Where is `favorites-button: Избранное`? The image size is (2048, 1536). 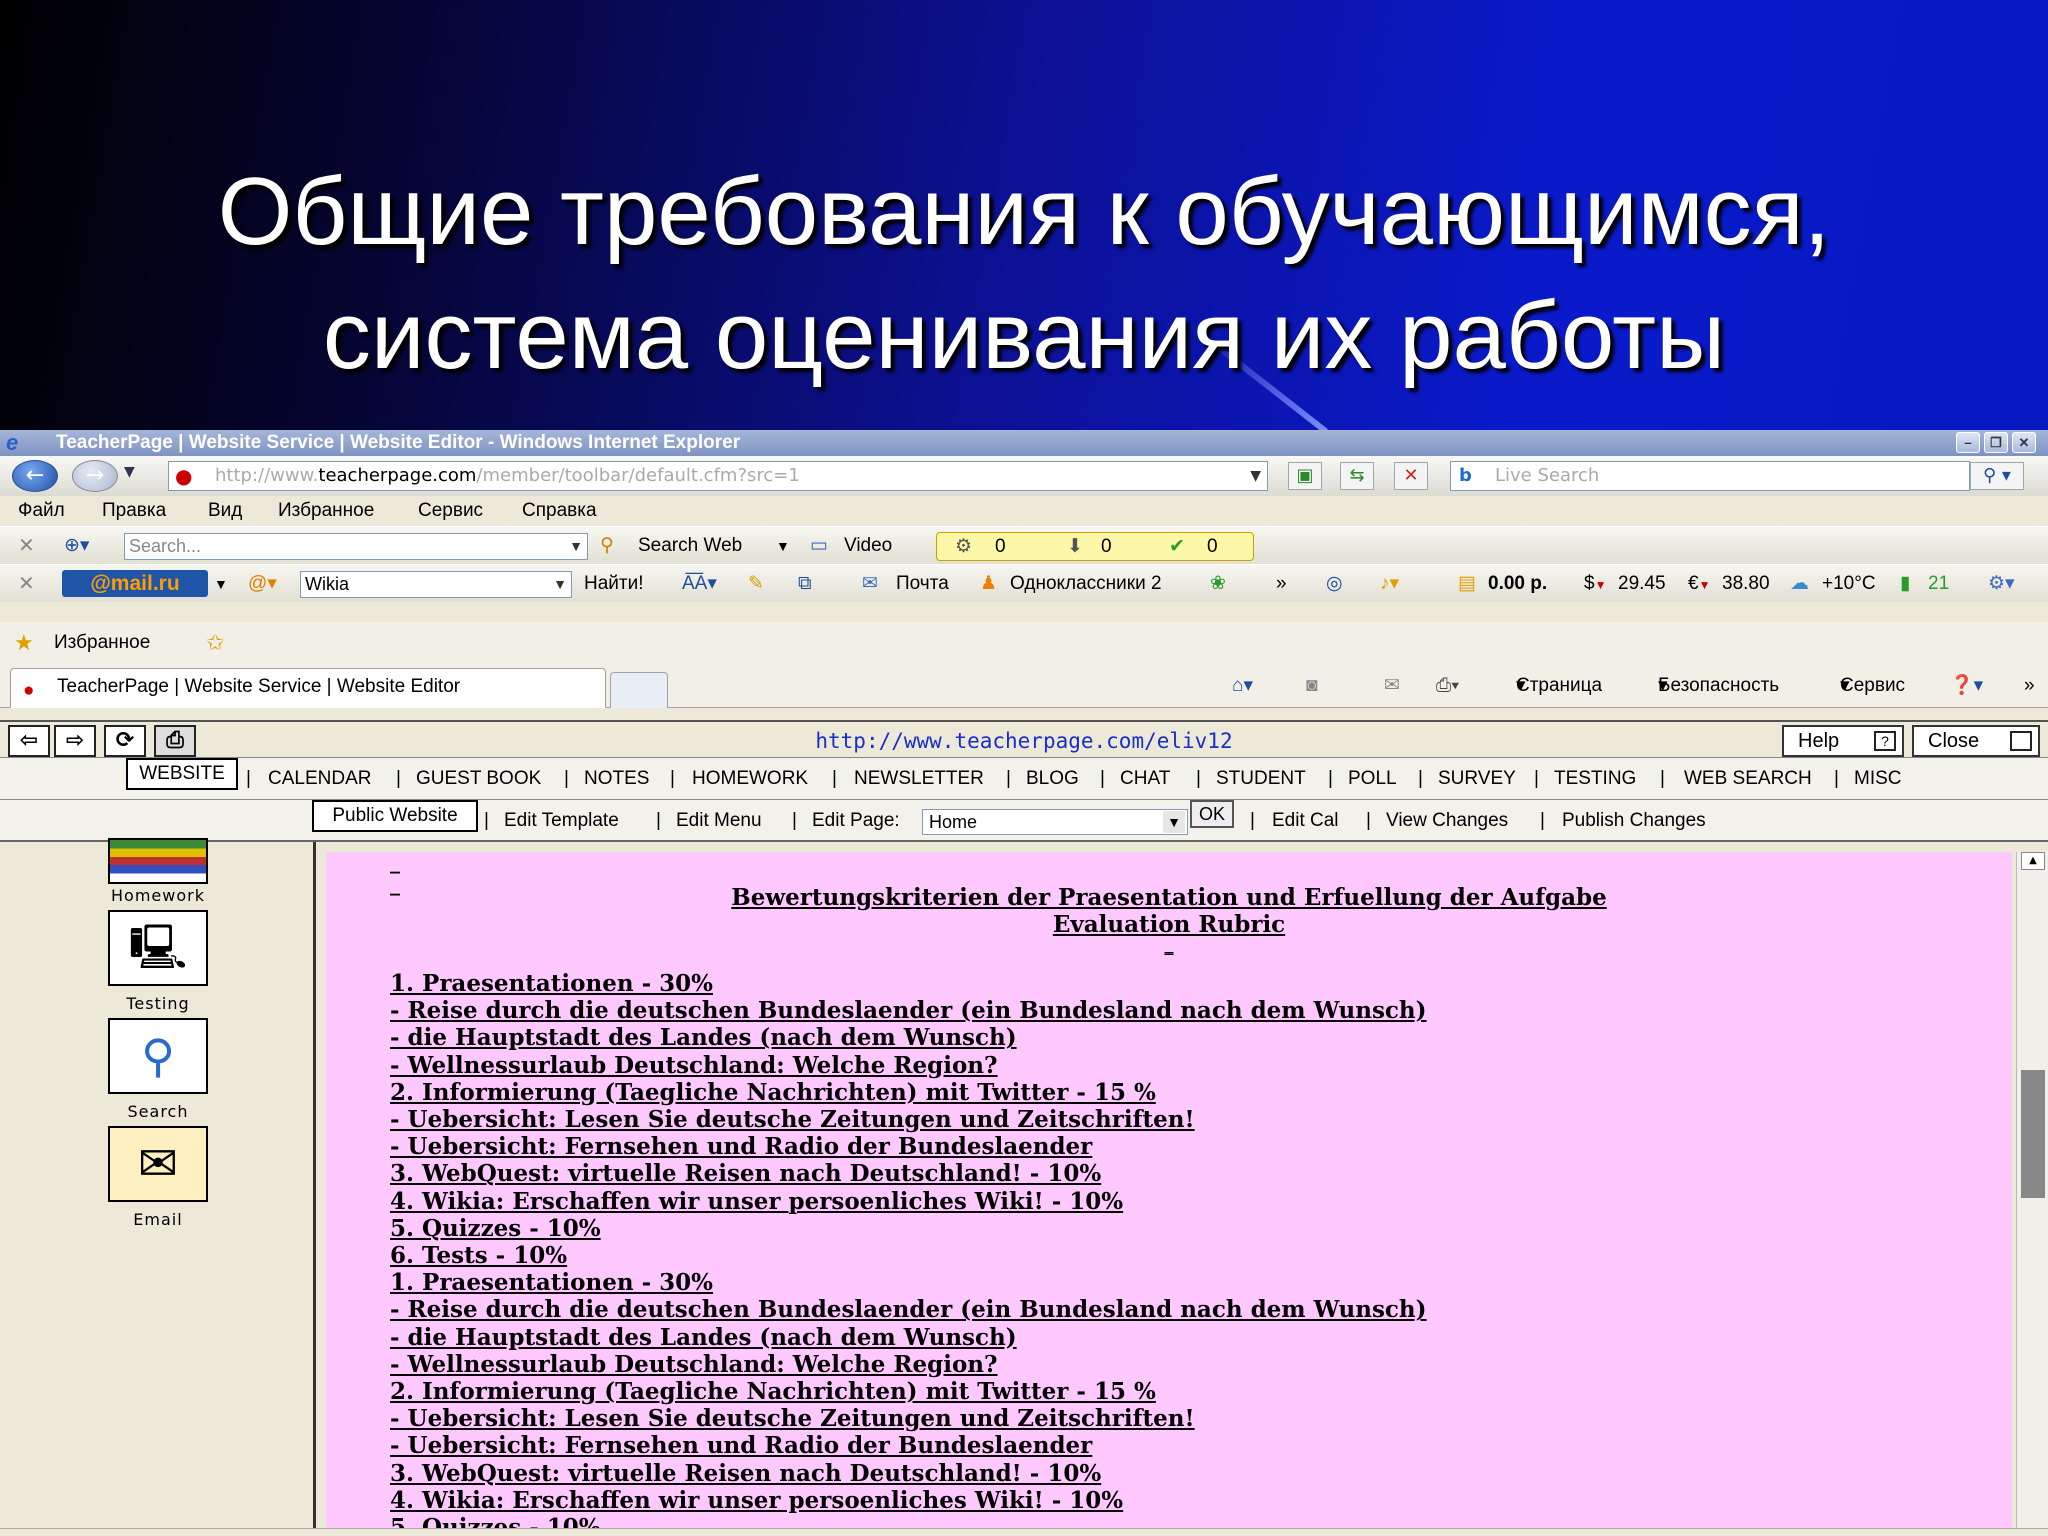
favorites-button: Избранное is located at coordinates (102, 643).